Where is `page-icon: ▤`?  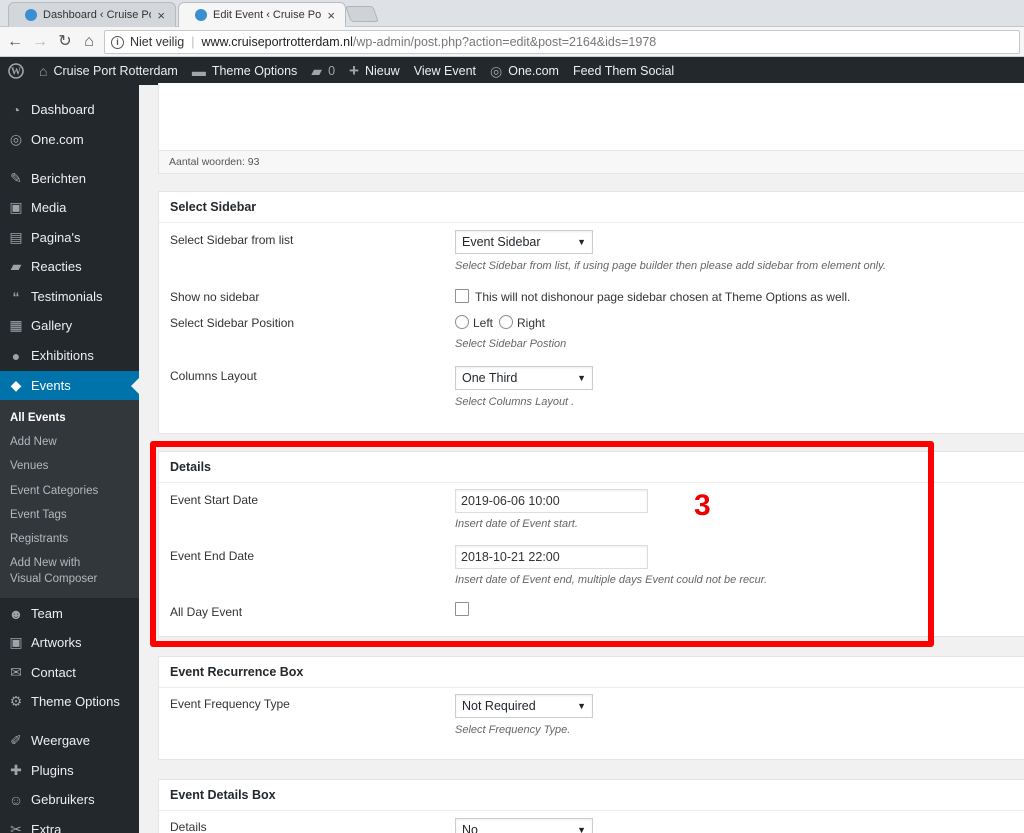
page-icon: ▤ is located at coordinates (16, 237).